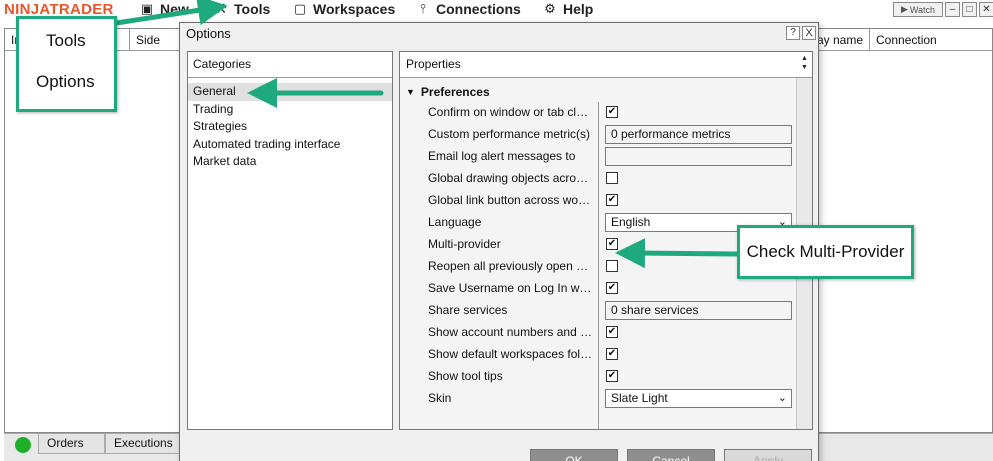 Image resolution: width=993 pixels, height=461 pixels. I want to click on dialog-help-button: ?, so click(793, 33).